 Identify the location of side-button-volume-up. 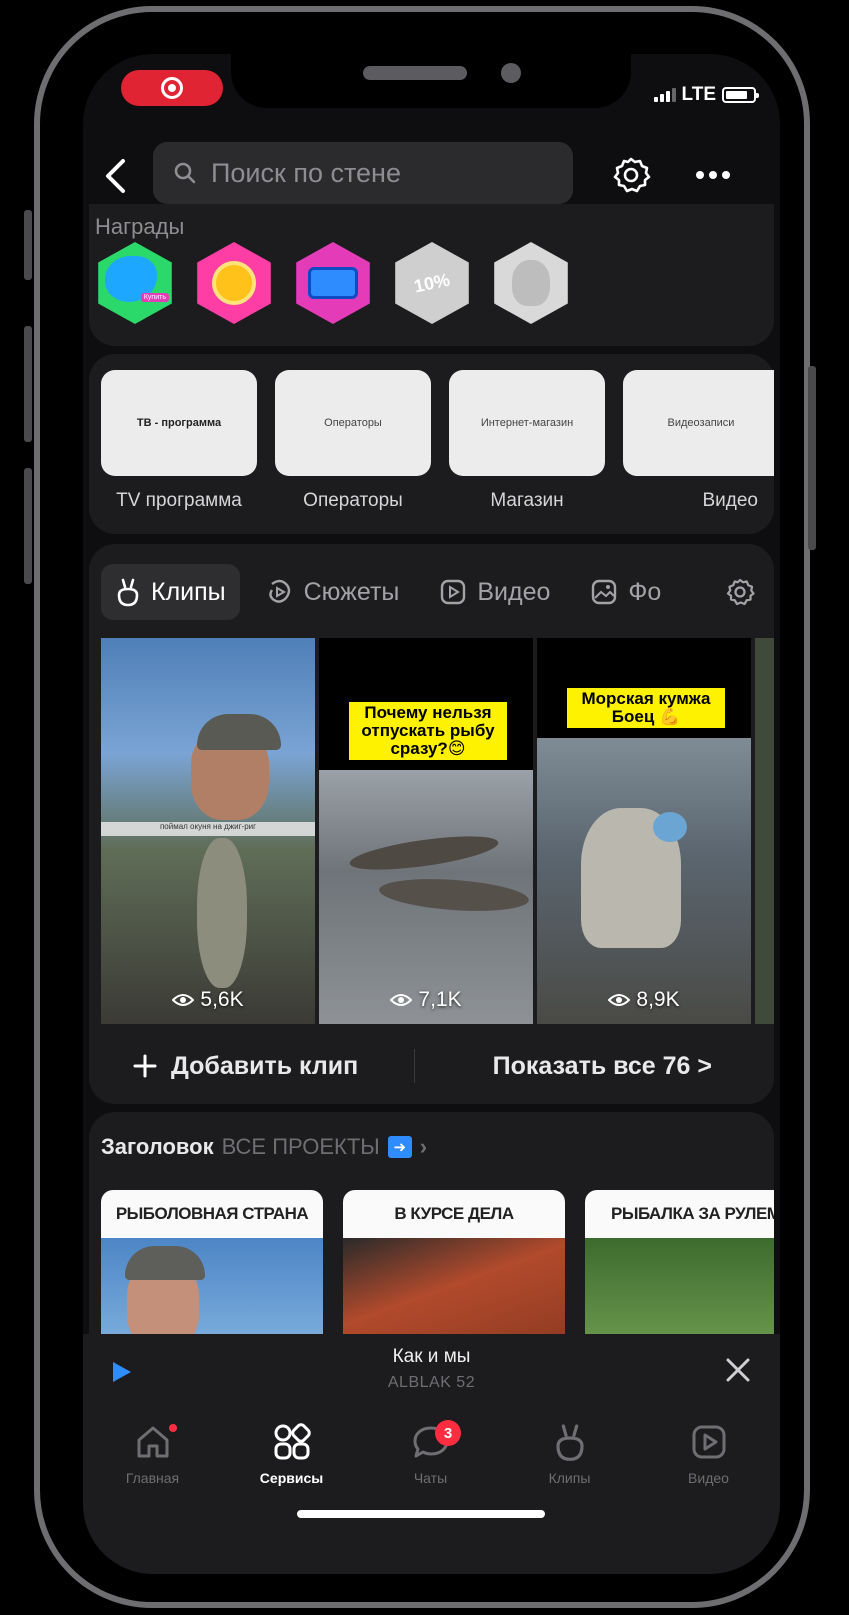
(28, 384).